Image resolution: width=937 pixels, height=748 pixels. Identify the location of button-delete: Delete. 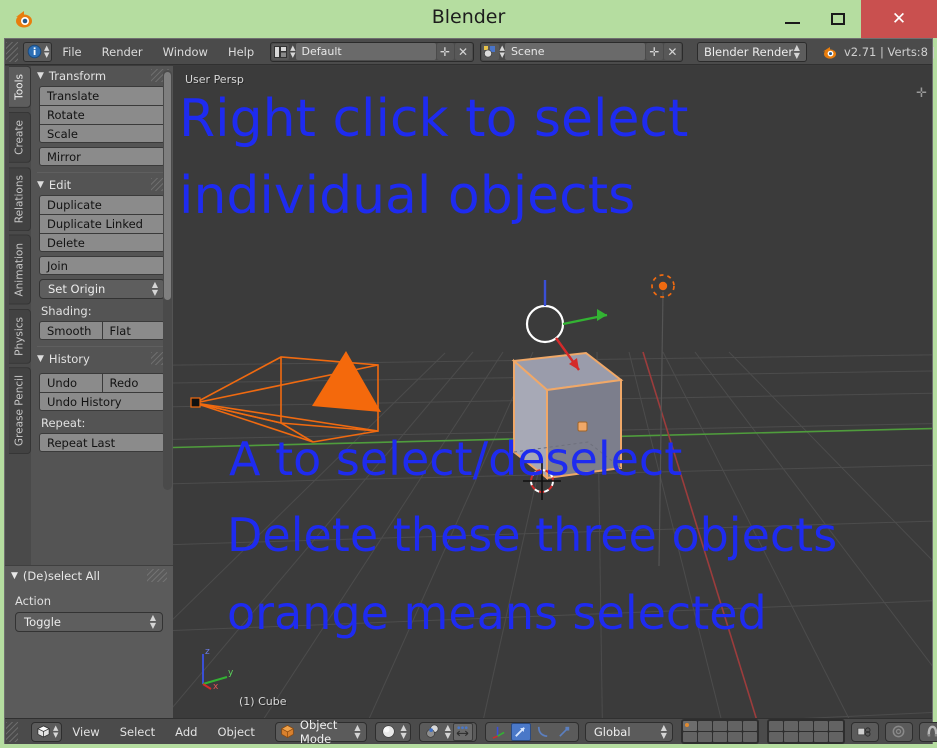
(102, 242).